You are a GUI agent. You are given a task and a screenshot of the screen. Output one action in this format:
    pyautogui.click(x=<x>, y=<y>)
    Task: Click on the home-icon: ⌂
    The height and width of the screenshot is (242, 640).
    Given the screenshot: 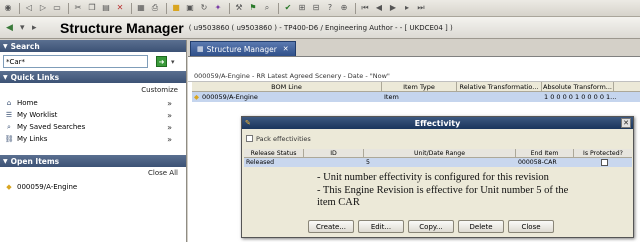 What is the action you would take?
    pyautogui.click(x=9, y=103)
    